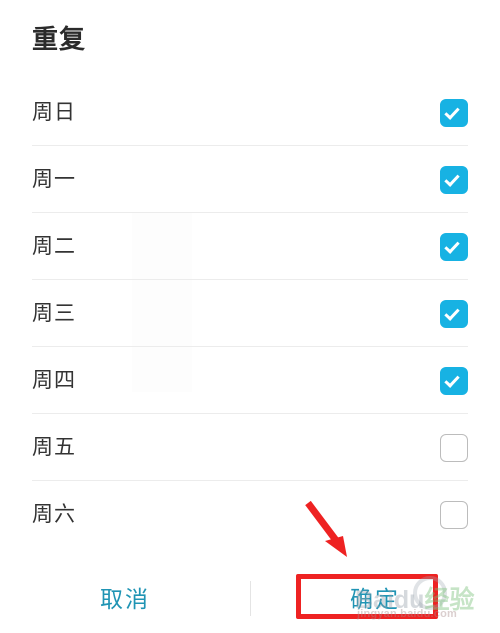 Image resolution: width=500 pixels, height=633 pixels. Describe the element at coordinates (454, 514) in the screenshot. I see `checkbox-saturday` at that location.